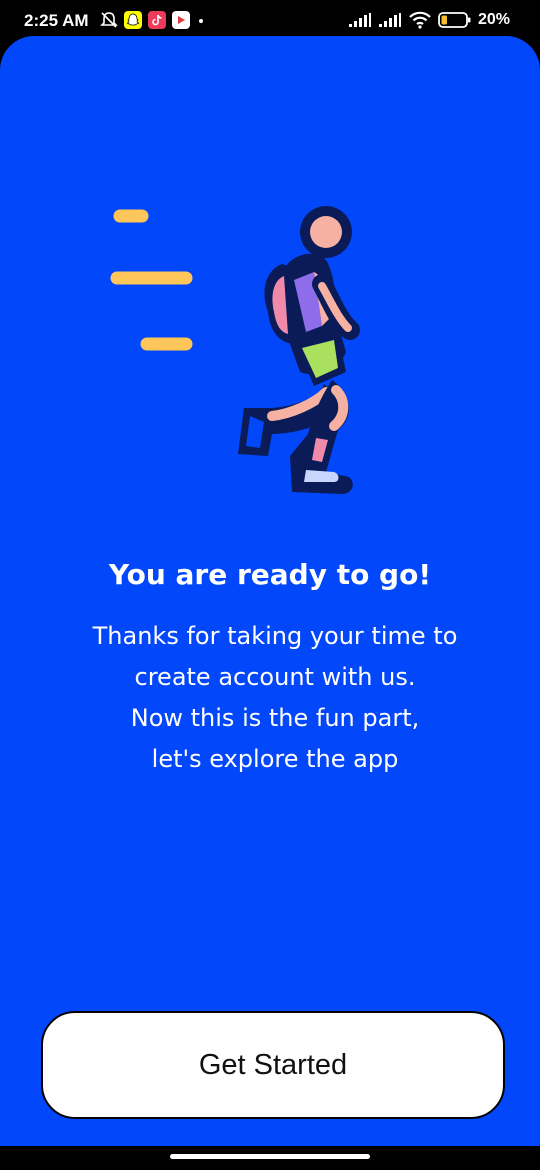 This screenshot has height=1170, width=540. I want to click on description-line: create account with us., so click(275, 677).